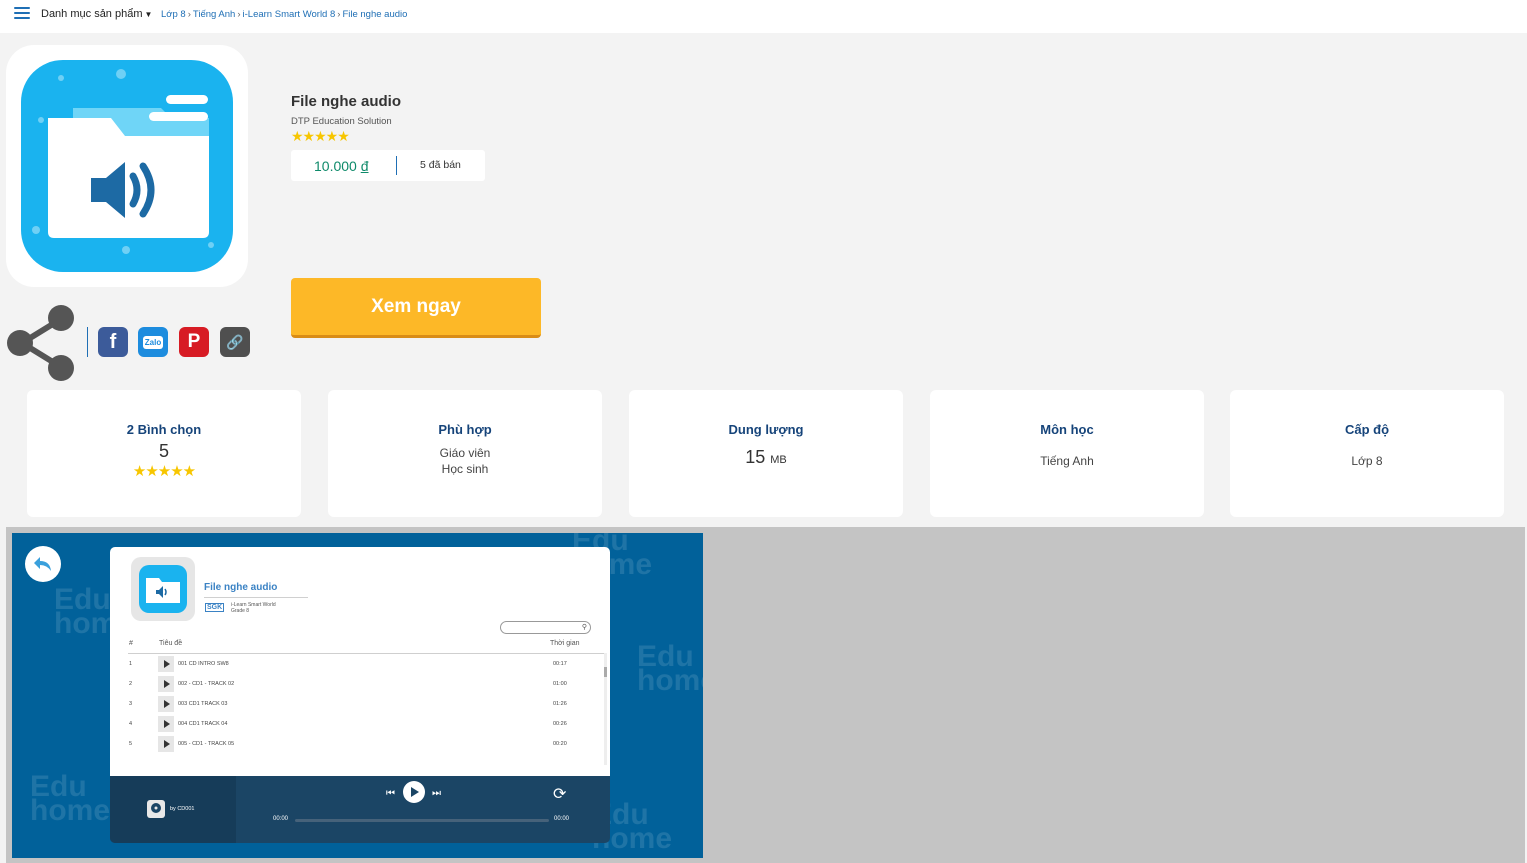 This screenshot has height=863, width=1527. I want to click on zalo-icon: Zalo, so click(153, 342).